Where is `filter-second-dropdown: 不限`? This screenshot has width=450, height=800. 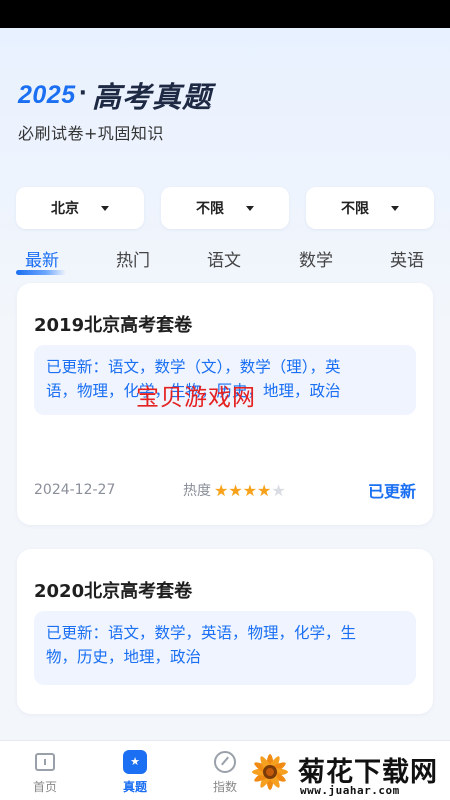 filter-second-dropdown: 不限 is located at coordinates (225, 208).